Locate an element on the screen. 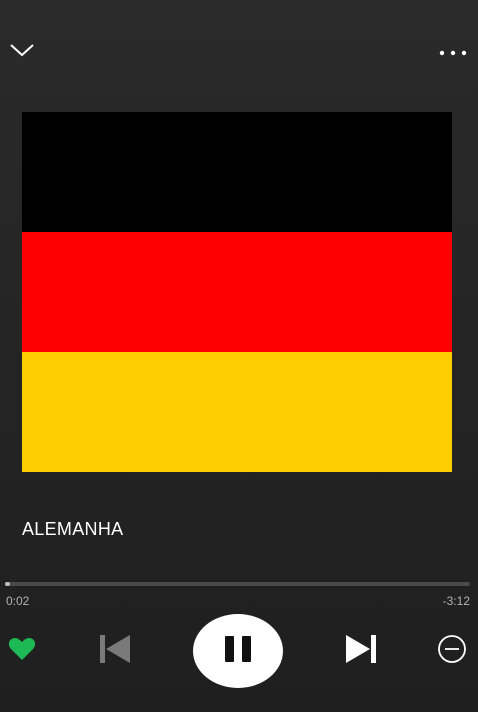 Image resolution: width=478 pixels, height=712 pixels. more-options-button is located at coordinates (453, 52).